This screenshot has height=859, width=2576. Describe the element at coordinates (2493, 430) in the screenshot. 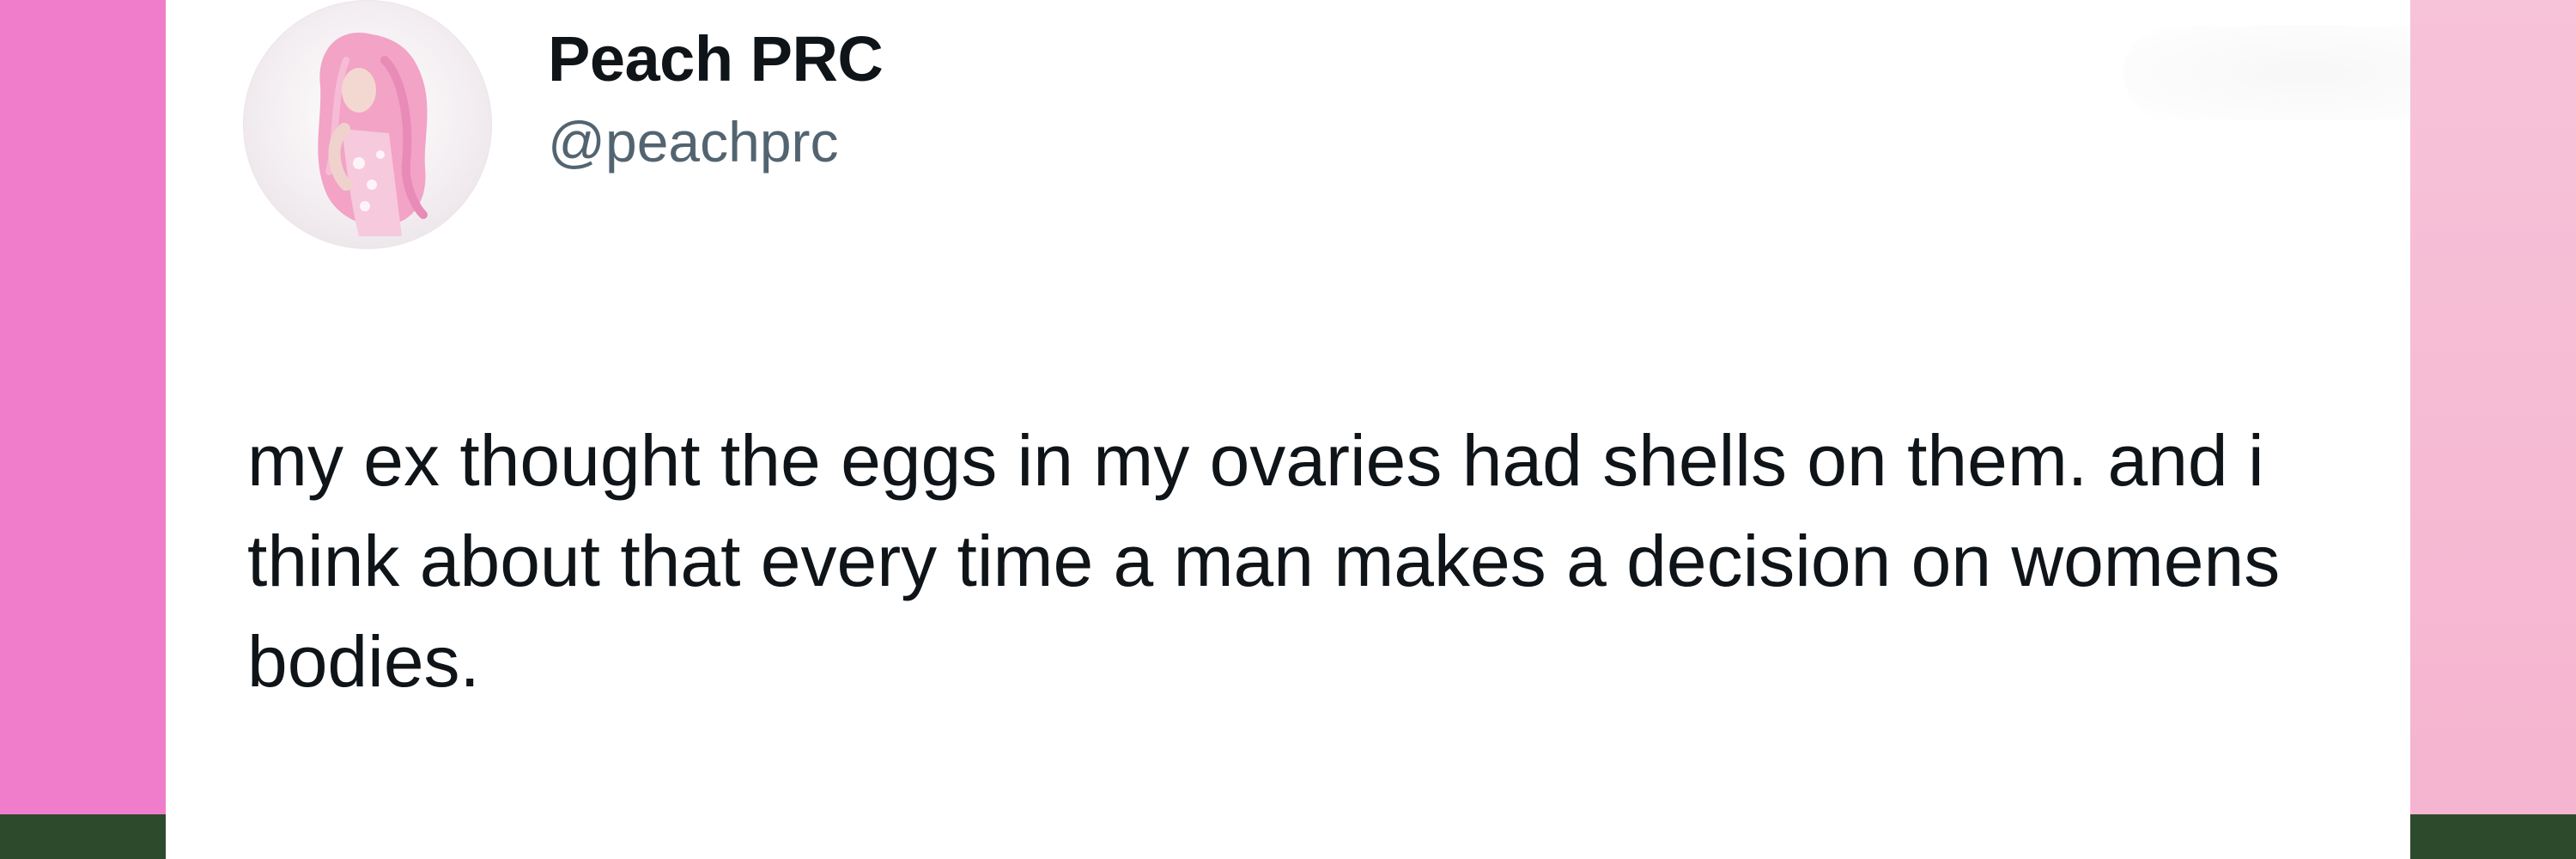

I see `right-background-panel` at that location.